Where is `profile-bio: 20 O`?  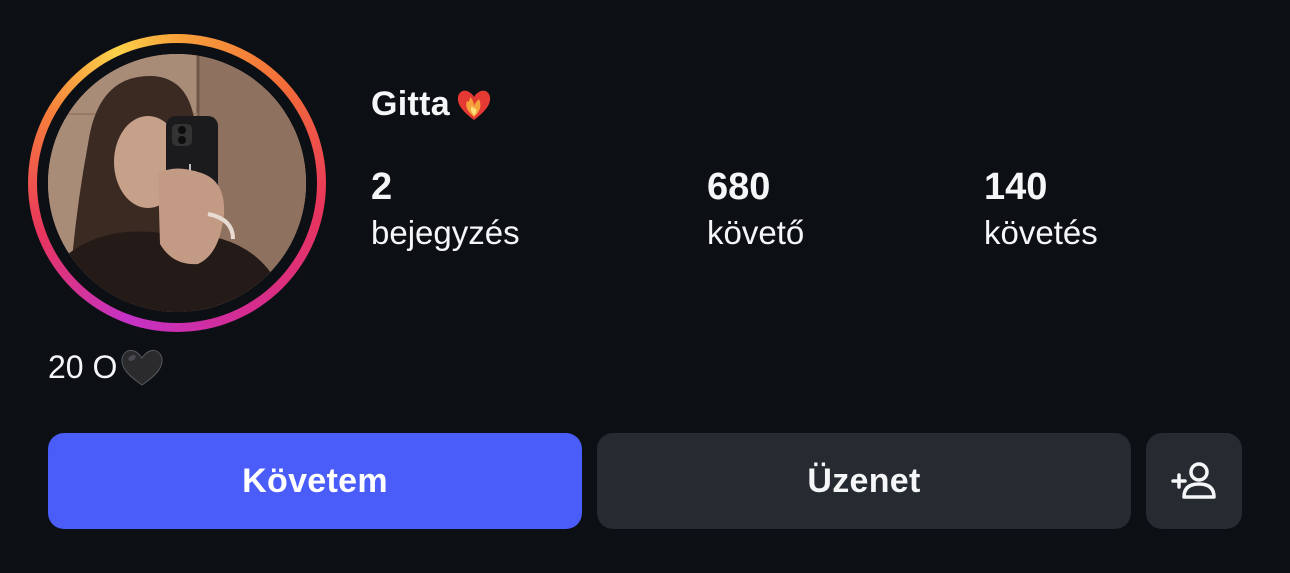
profile-bio: 20 O is located at coordinates (106, 367).